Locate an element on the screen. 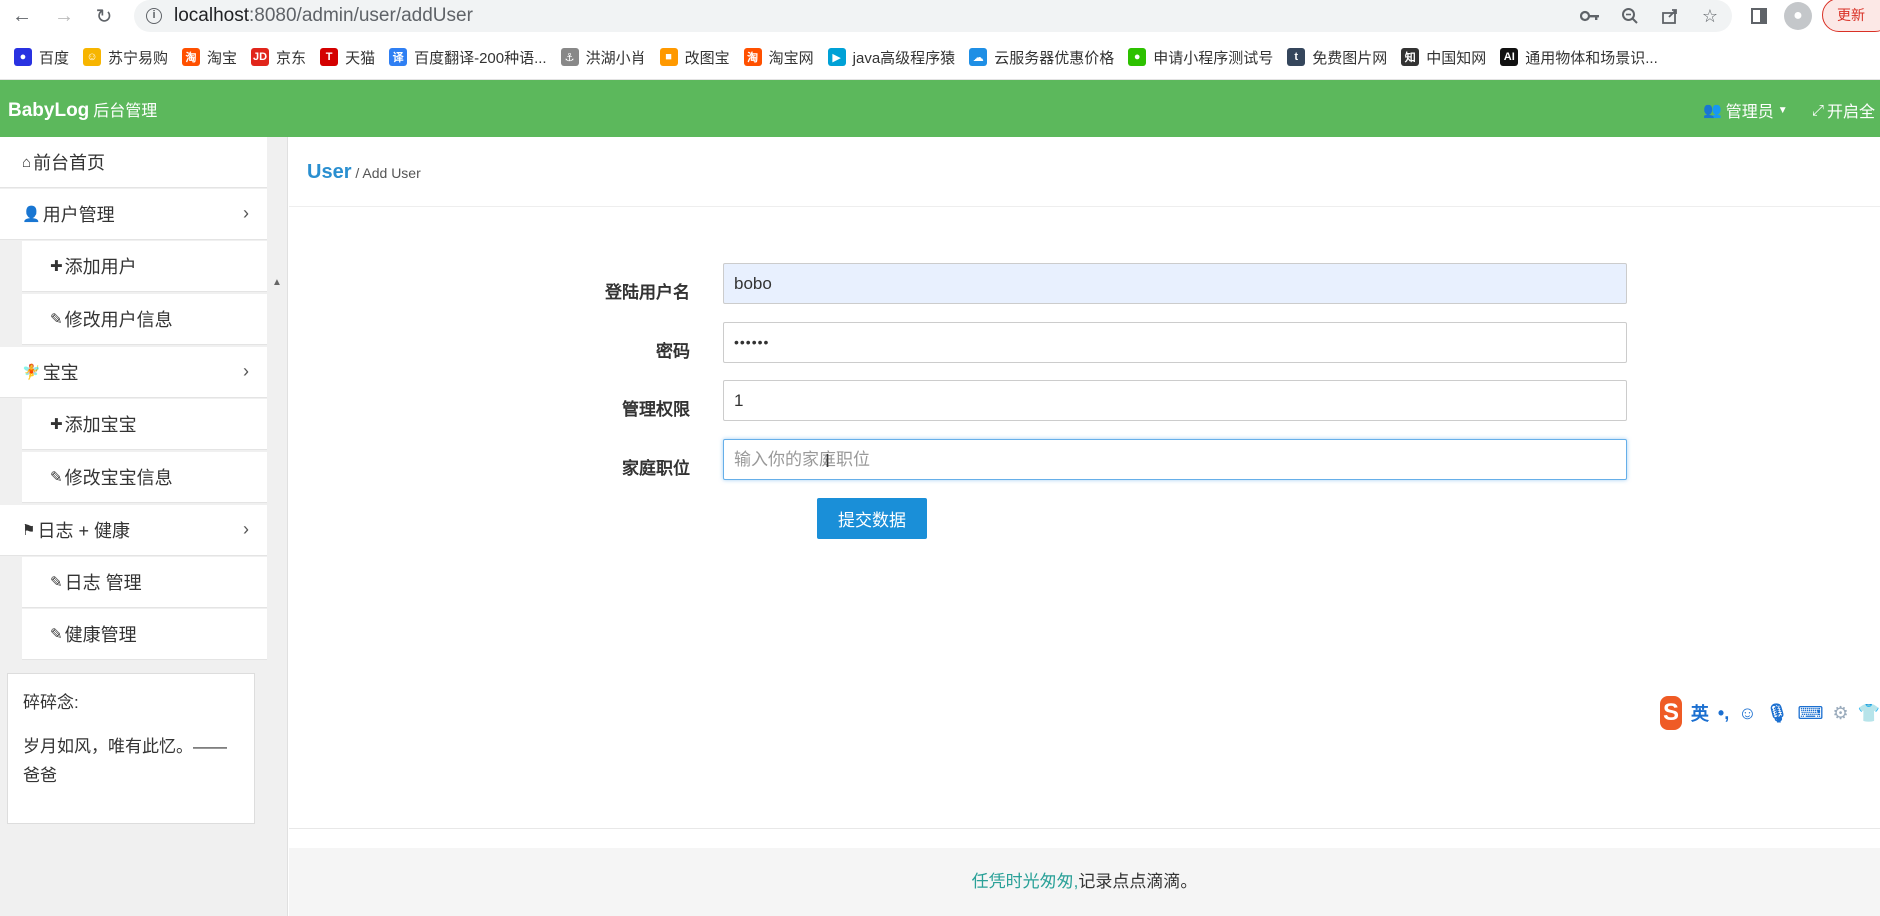 Image resolution: width=1880 pixels, height=916 pixels. sidebar-item-label: 用户管理 is located at coordinates (78, 215).